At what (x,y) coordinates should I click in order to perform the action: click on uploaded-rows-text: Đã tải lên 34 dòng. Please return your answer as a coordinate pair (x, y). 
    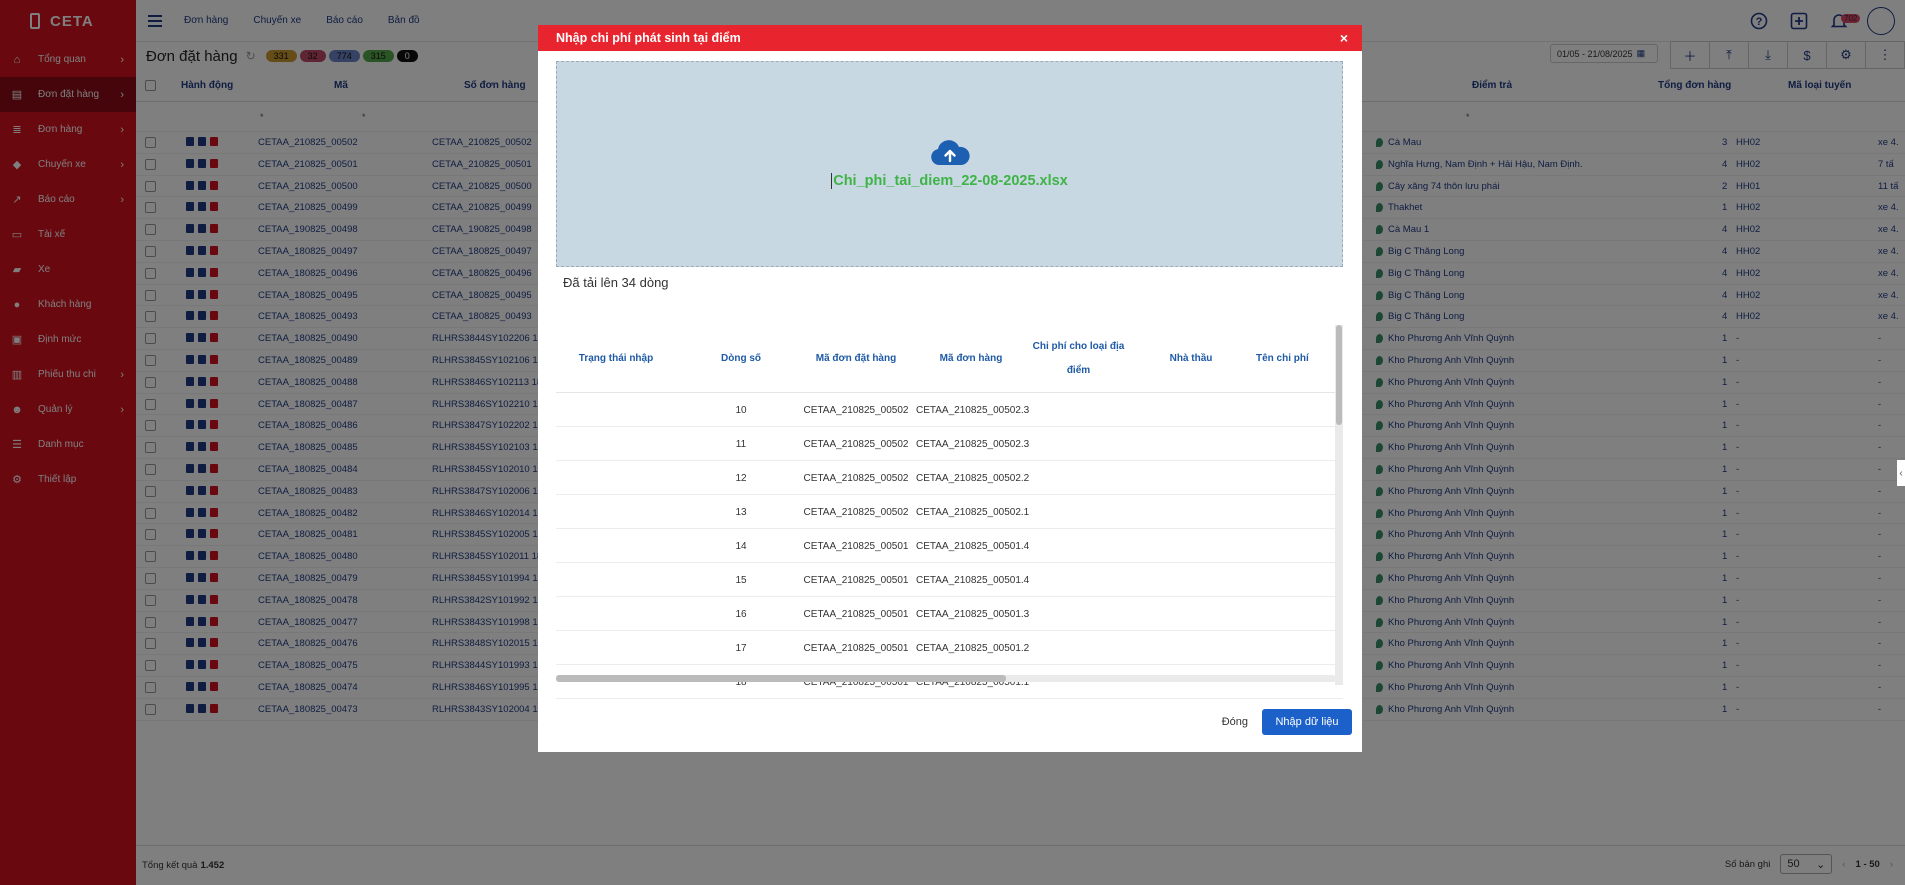
    Looking at the image, I should click on (616, 282).